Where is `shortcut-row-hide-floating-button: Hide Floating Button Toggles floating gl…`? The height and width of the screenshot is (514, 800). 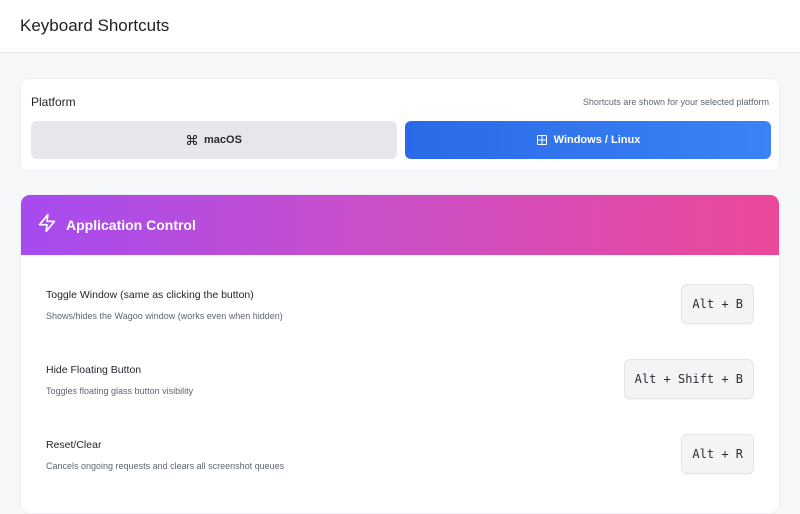 shortcut-row-hide-floating-button: Hide Floating Button Toggles floating gl… is located at coordinates (400, 391).